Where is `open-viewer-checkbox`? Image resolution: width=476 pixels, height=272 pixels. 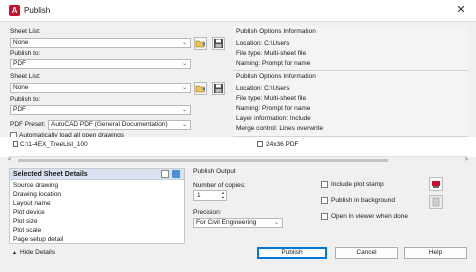
open-viewer-checkbox is located at coordinates (324, 216).